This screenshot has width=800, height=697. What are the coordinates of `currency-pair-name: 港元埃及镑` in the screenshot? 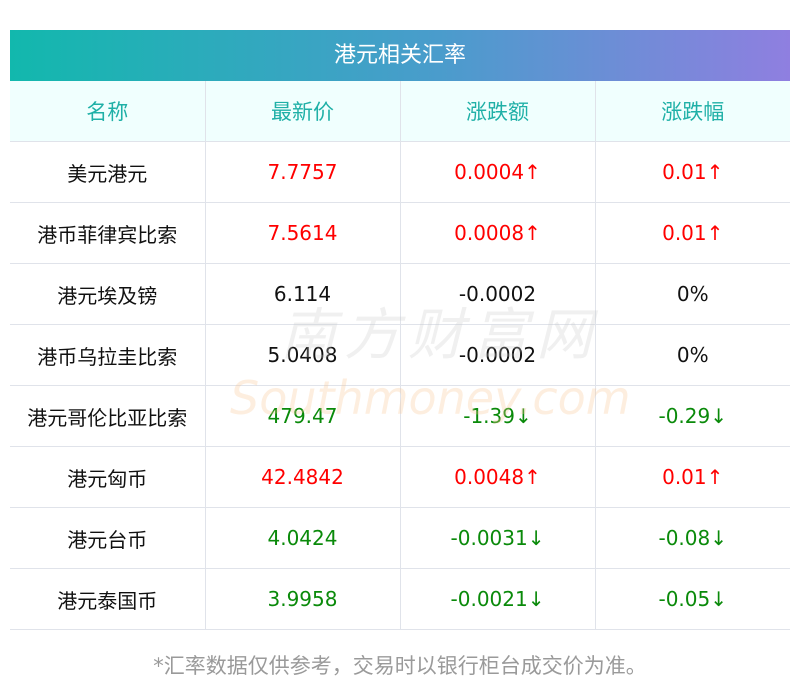 It's located at (107, 294).